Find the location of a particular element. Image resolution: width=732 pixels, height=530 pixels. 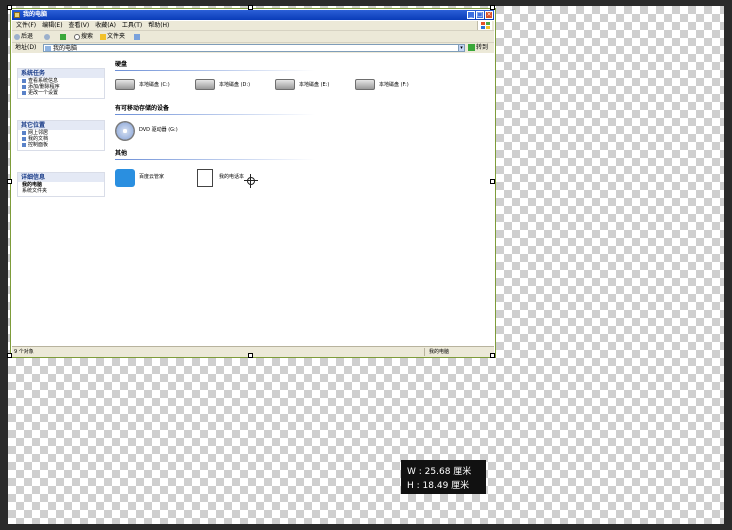

menu-help: 帮助(H) is located at coordinates (158, 25).